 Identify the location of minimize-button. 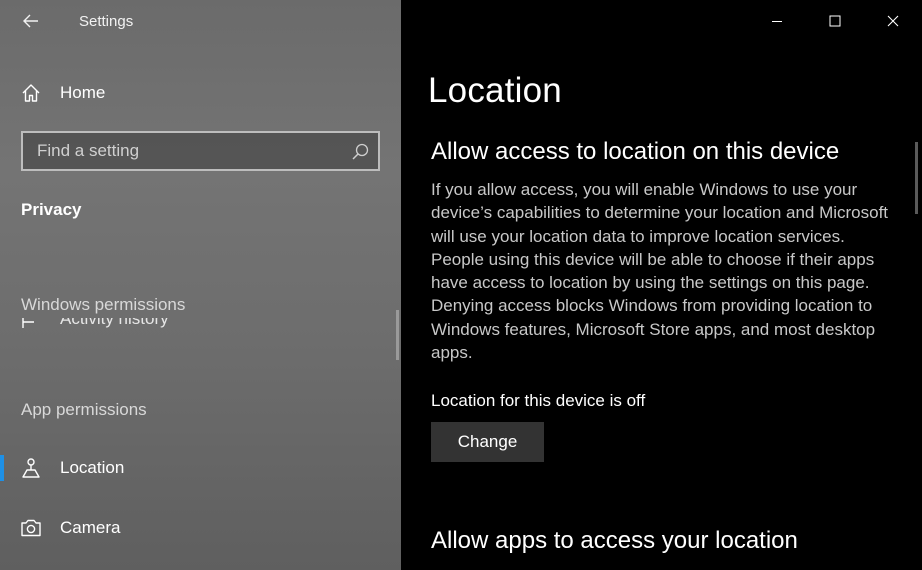
(777, 21).